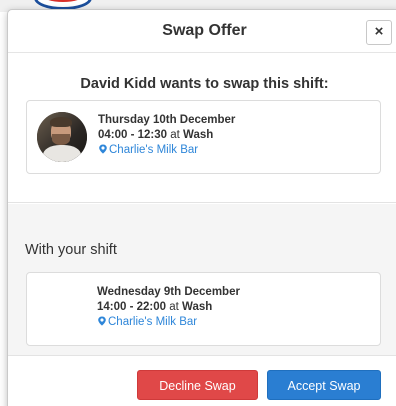  Describe the element at coordinates (132, 307) in the screenshot. I see `shift-time: 14:00 - 22:00` at that location.